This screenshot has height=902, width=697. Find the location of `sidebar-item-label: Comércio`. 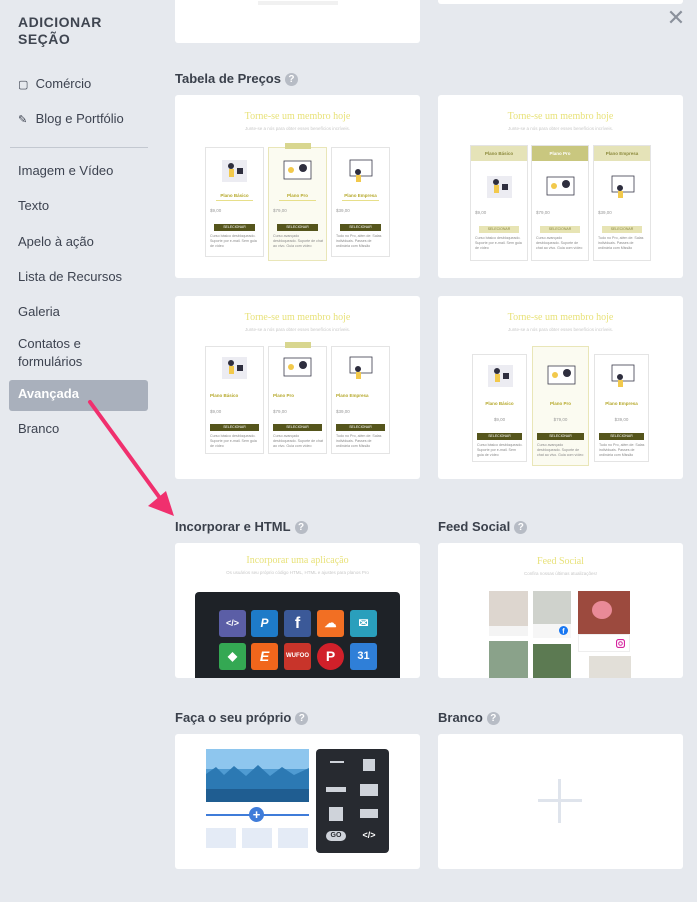

sidebar-item-label: Comércio is located at coordinates (63, 83).